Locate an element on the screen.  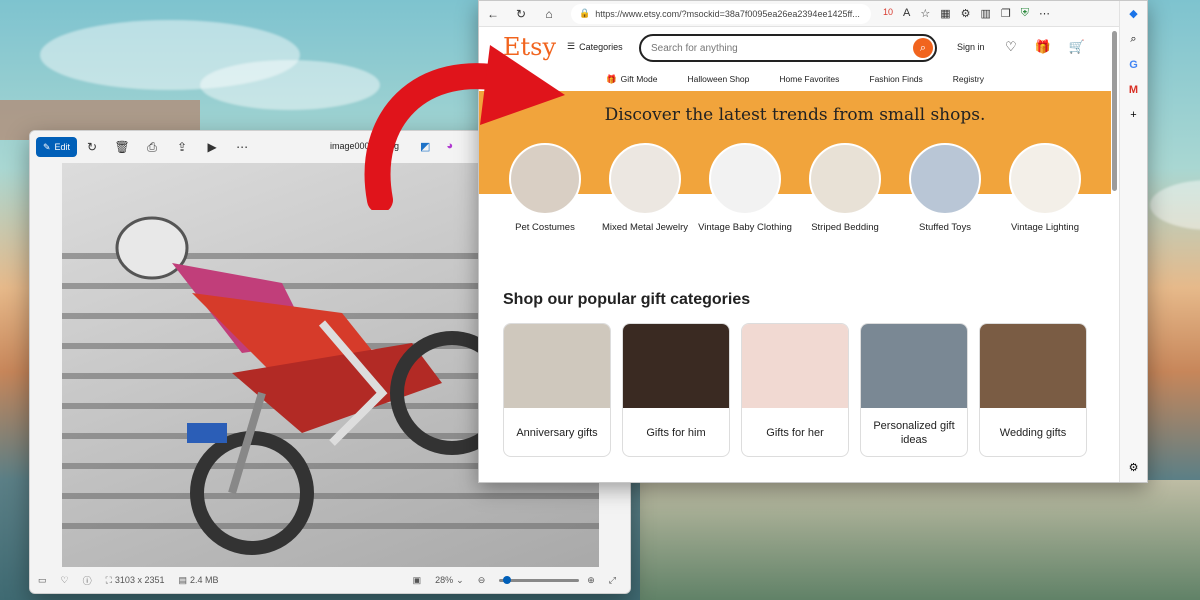
trend-item: Striped Bedding is located at coordinates (845, 203).